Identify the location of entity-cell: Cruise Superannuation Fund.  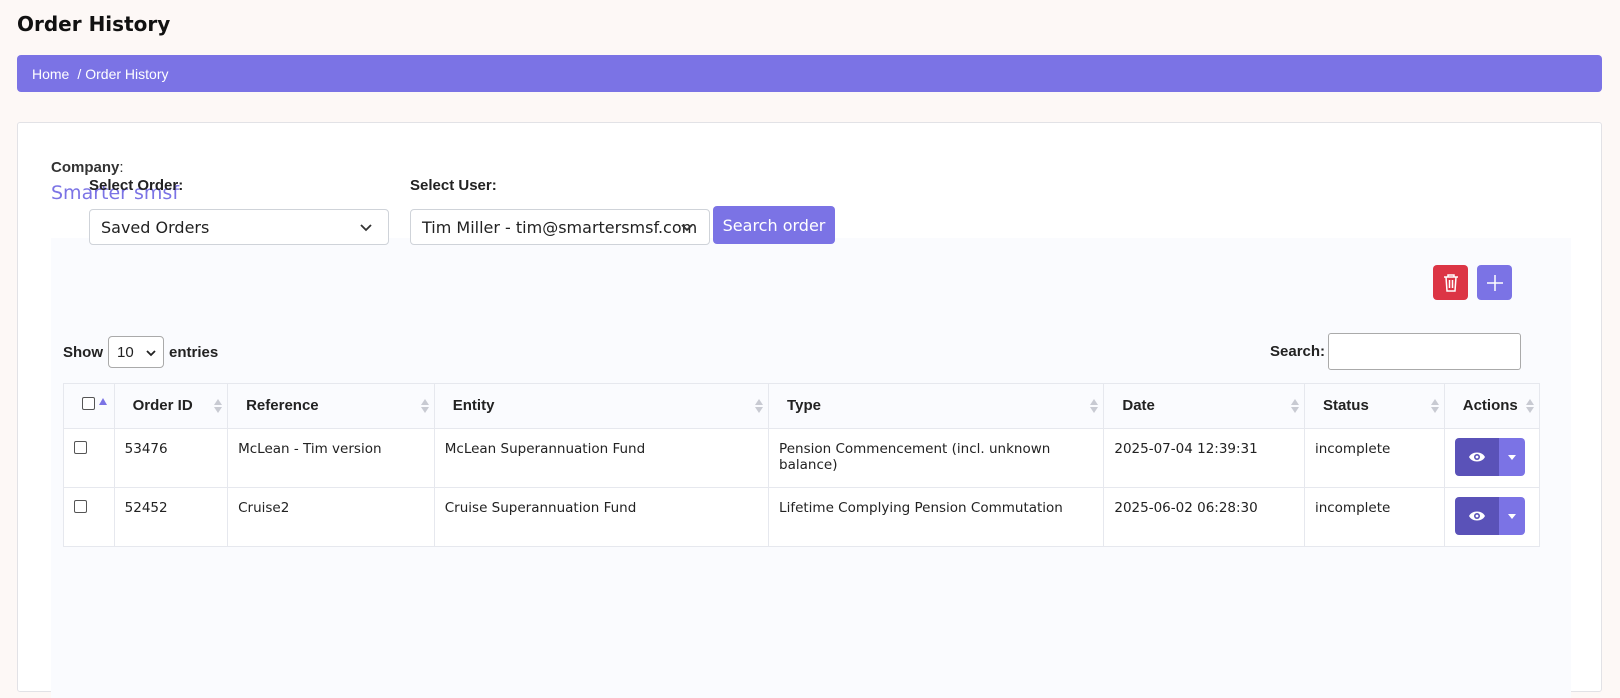
(601, 517).